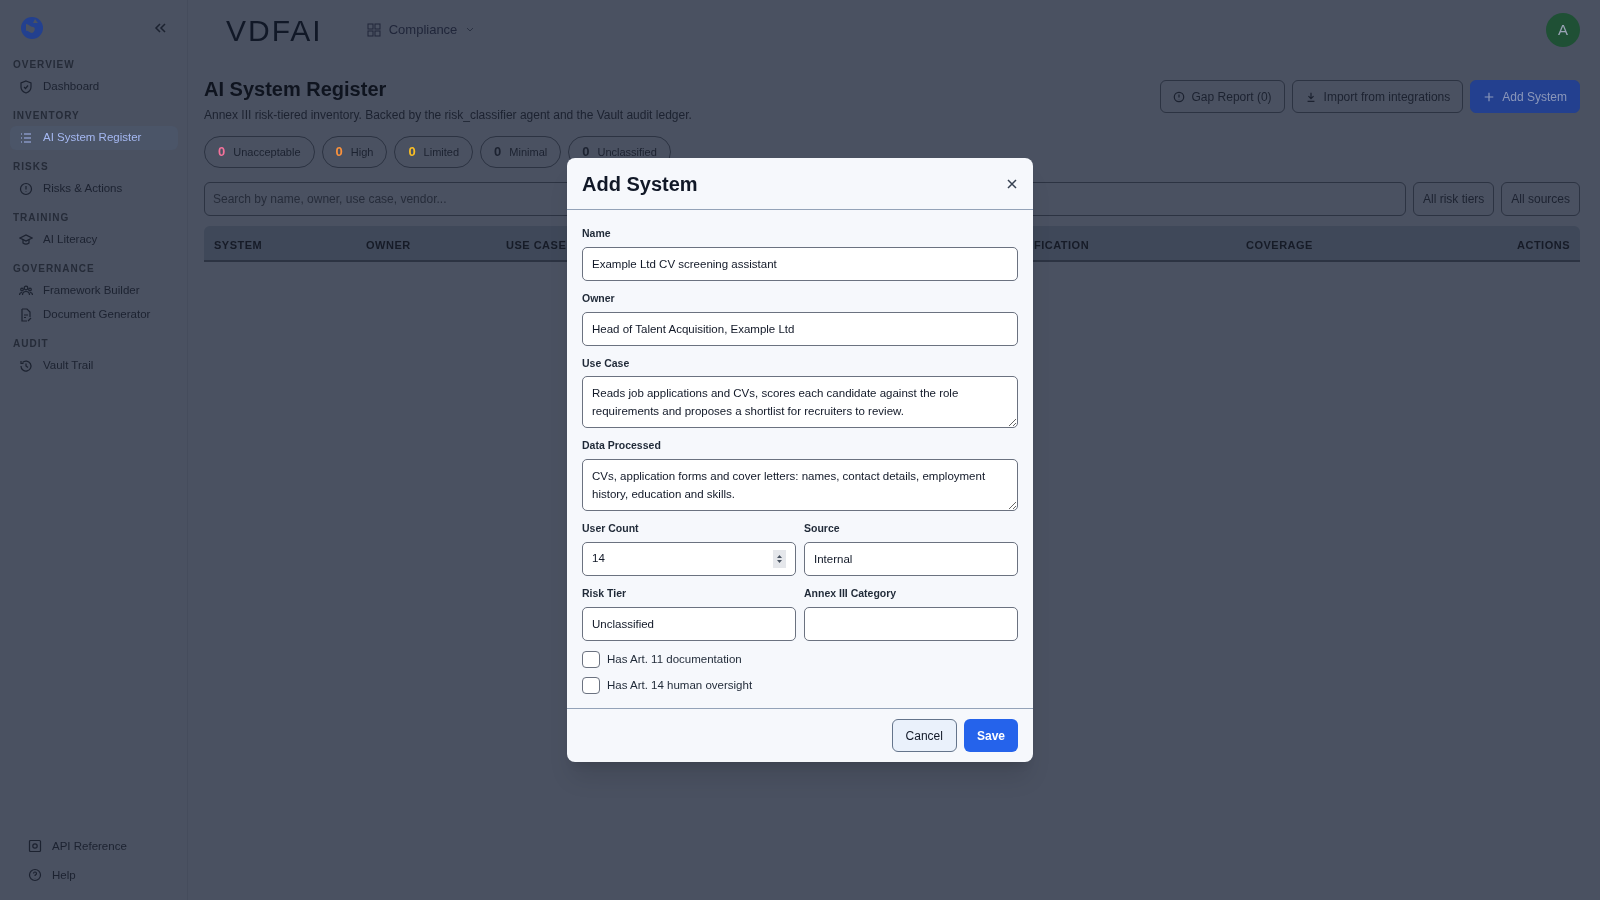 This screenshot has height=900, width=1600. Describe the element at coordinates (622, 446) in the screenshot. I see `field-label: Data Processed` at that location.